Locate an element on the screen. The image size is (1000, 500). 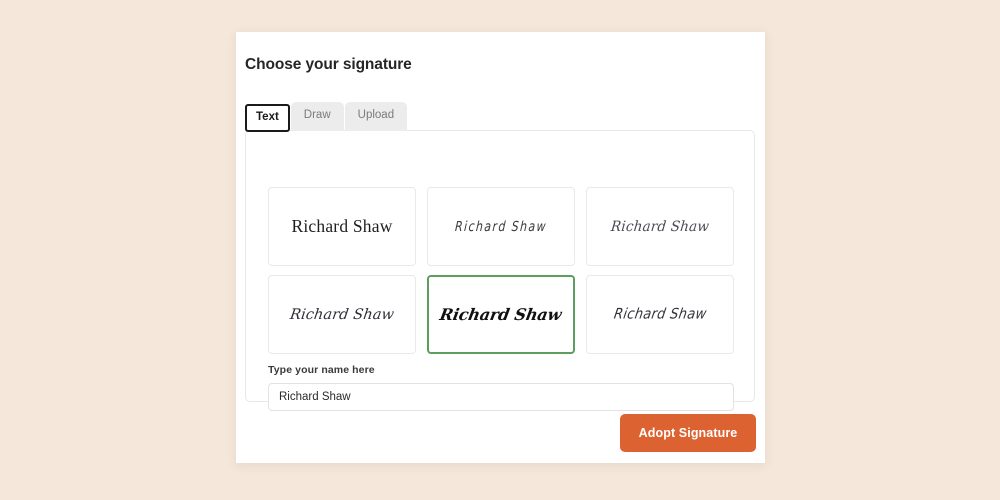
tab-text: Text is located at coordinates (267, 118).